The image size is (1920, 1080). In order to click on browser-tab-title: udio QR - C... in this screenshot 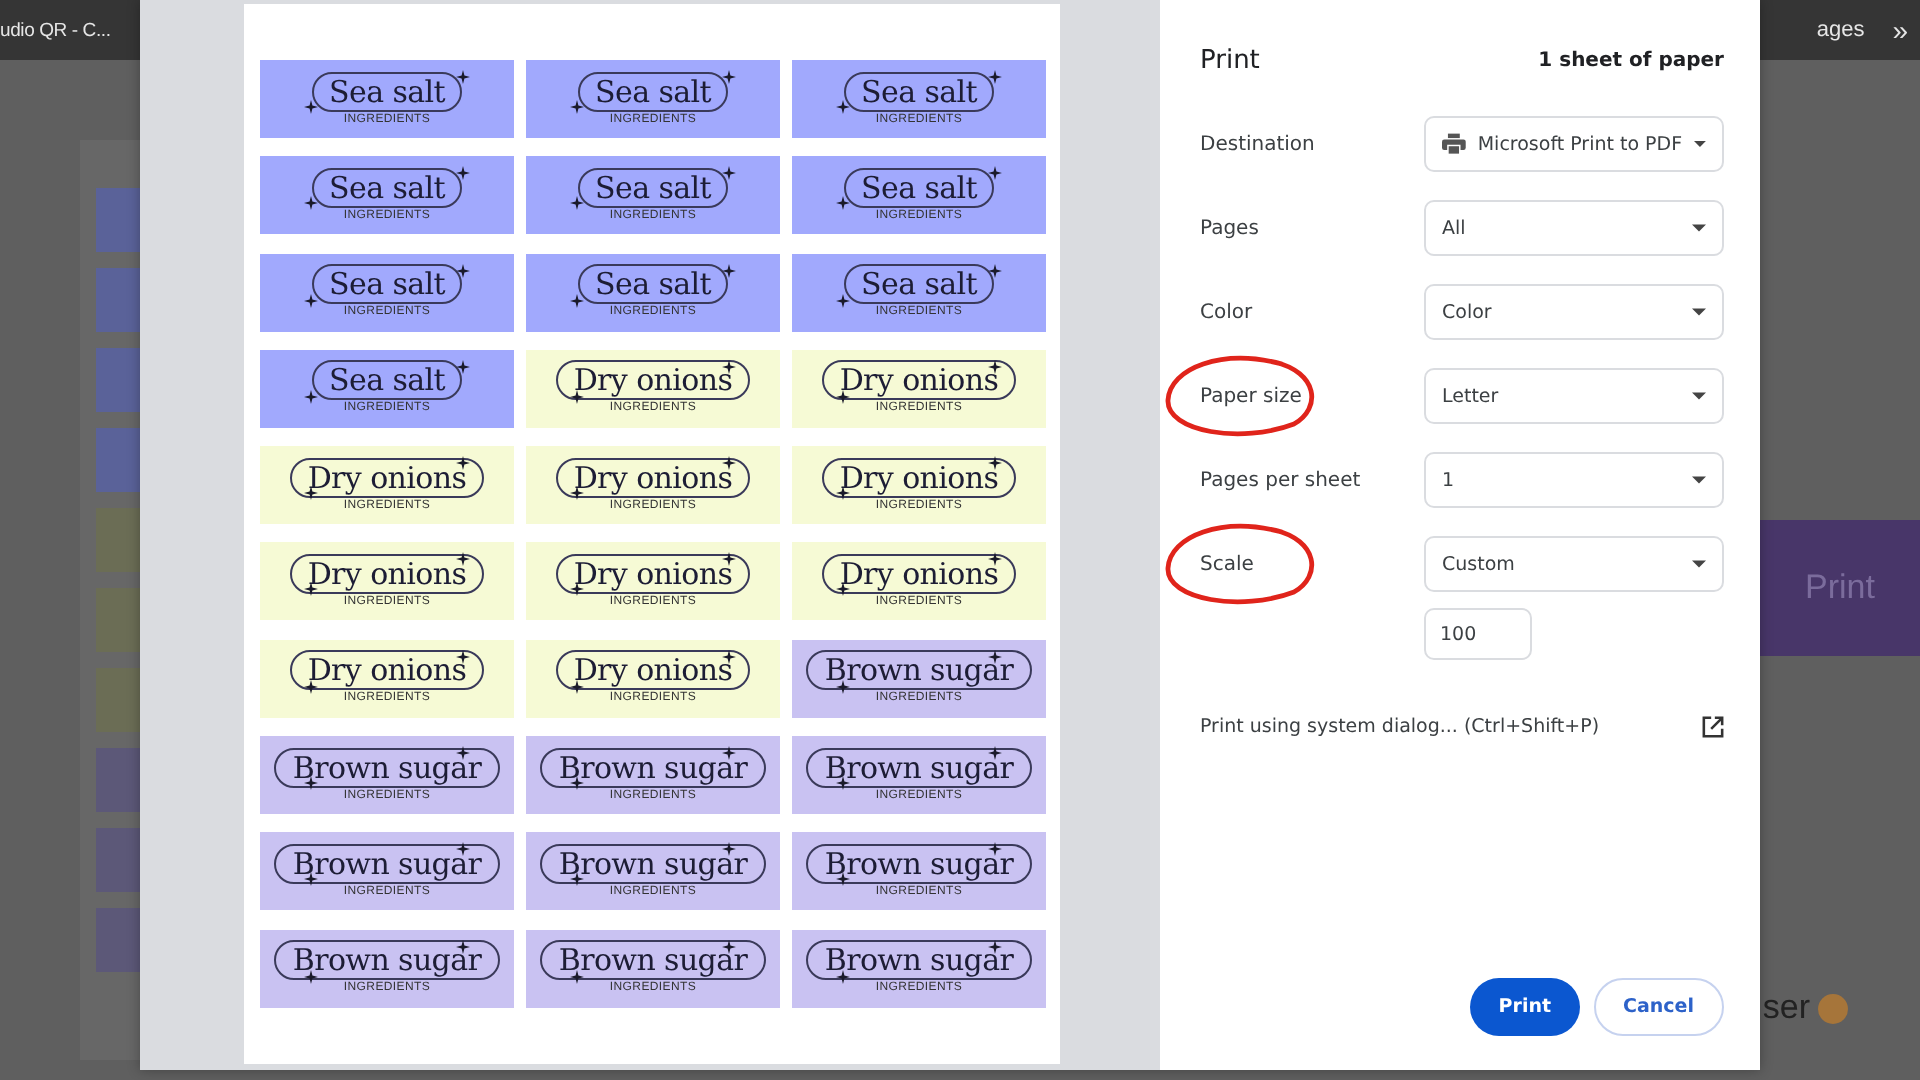, I will do `click(55, 30)`.